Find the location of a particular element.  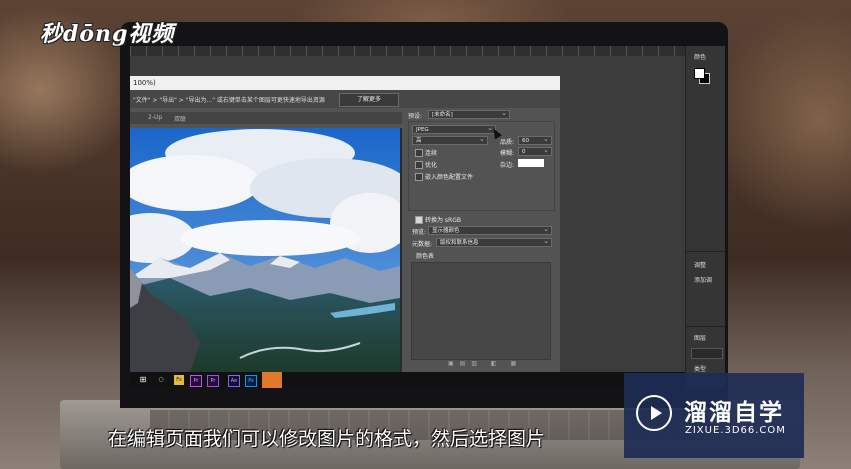

tab-2up: 2-Up is located at coordinates (155, 117).